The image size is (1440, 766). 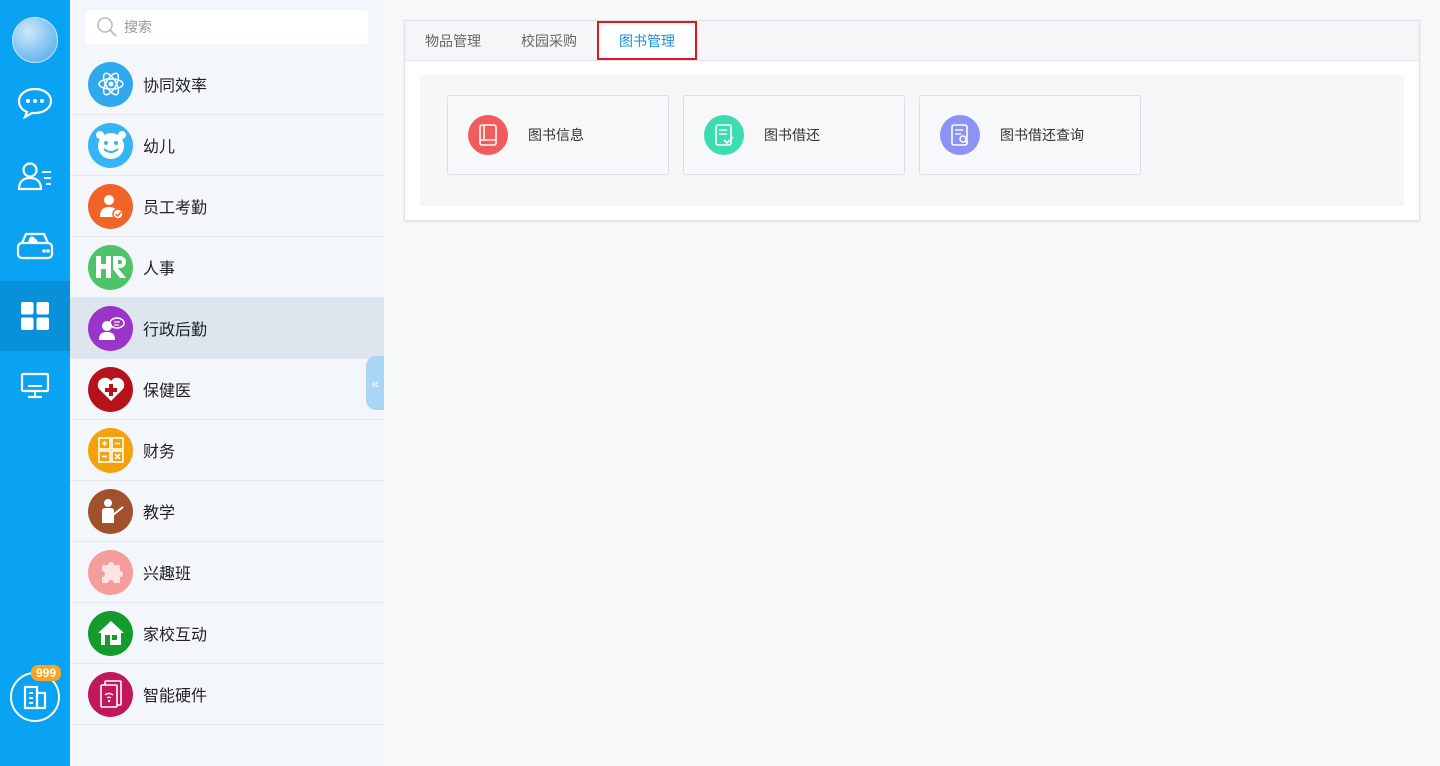 I want to click on tab-library-management: 图书管理, so click(x=647, y=40).